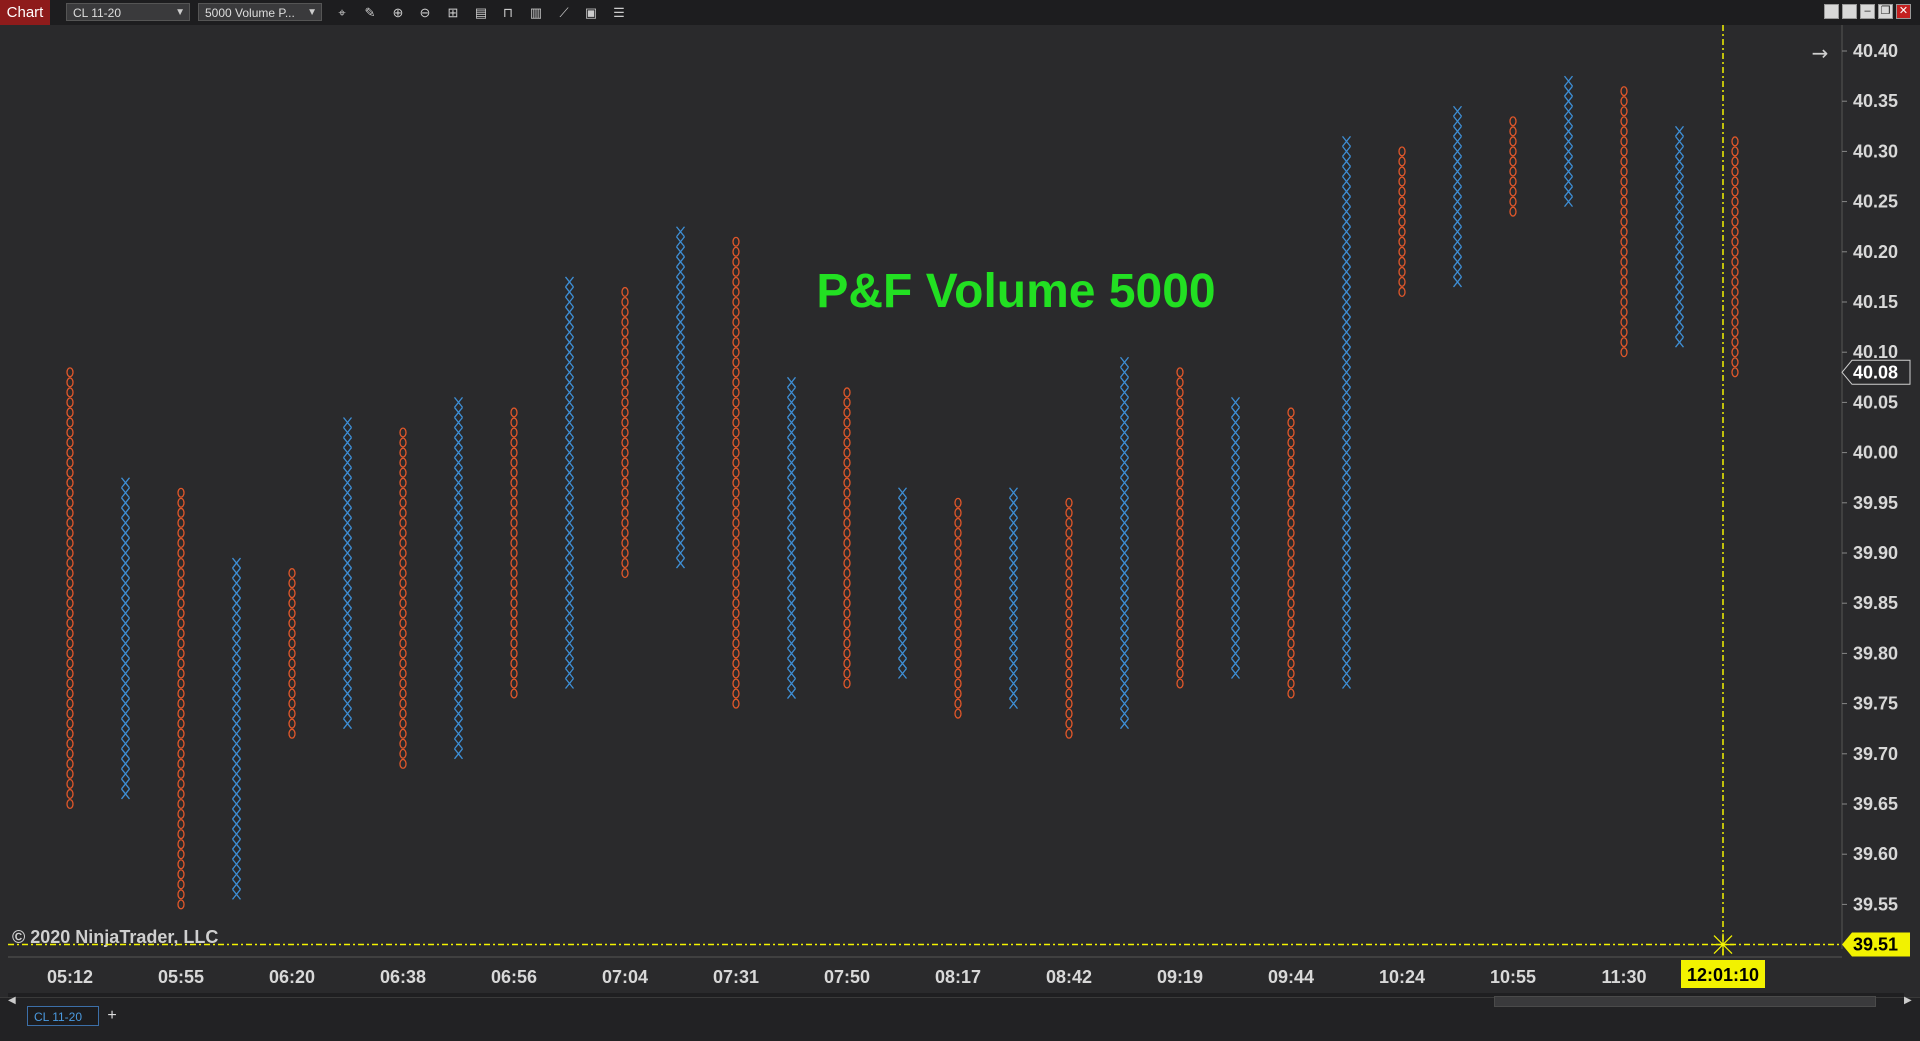 This screenshot has width=1920, height=1041. What do you see at coordinates (181, 977) in the screenshot?
I see `time-tick-label: 05:55` at bounding box center [181, 977].